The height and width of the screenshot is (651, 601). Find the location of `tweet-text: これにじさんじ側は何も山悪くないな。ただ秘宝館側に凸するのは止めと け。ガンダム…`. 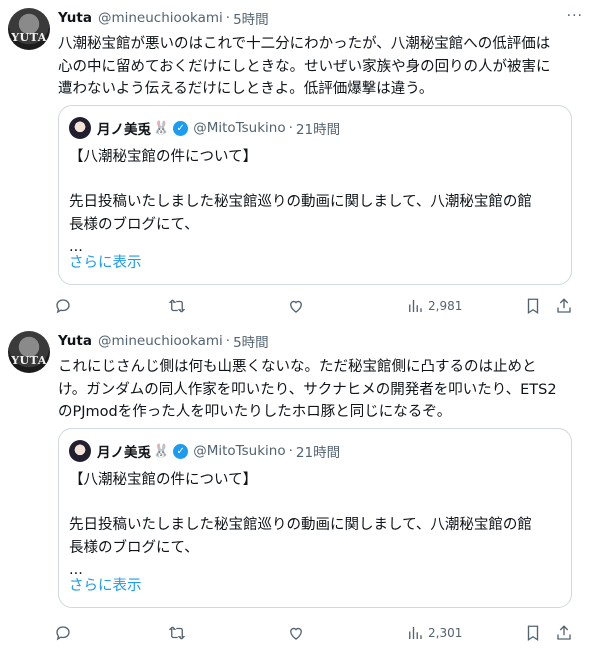

tweet-text: これにじさんじ側は何も山悪くないな。ただ秘宝館側に凸するのは止めと け。ガンダム… is located at coordinates (320, 390).